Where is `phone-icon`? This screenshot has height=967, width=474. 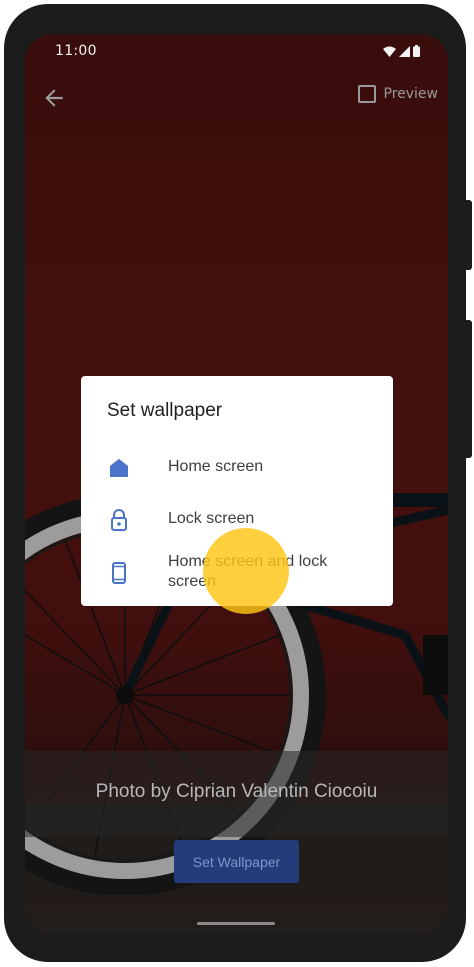 phone-icon is located at coordinates (119, 573).